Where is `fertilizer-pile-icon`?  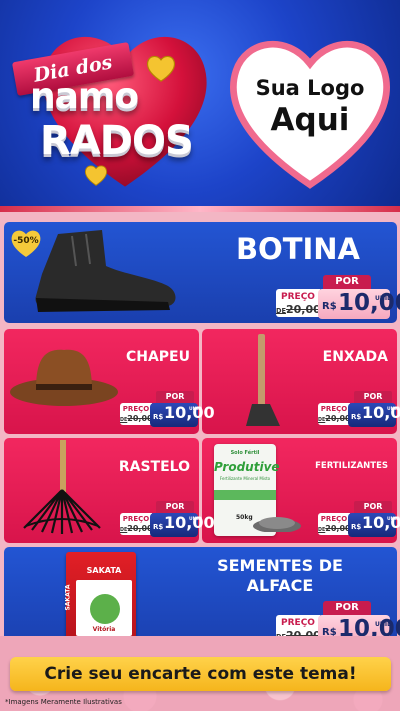 fertilizer-pile-icon is located at coordinates (277, 524).